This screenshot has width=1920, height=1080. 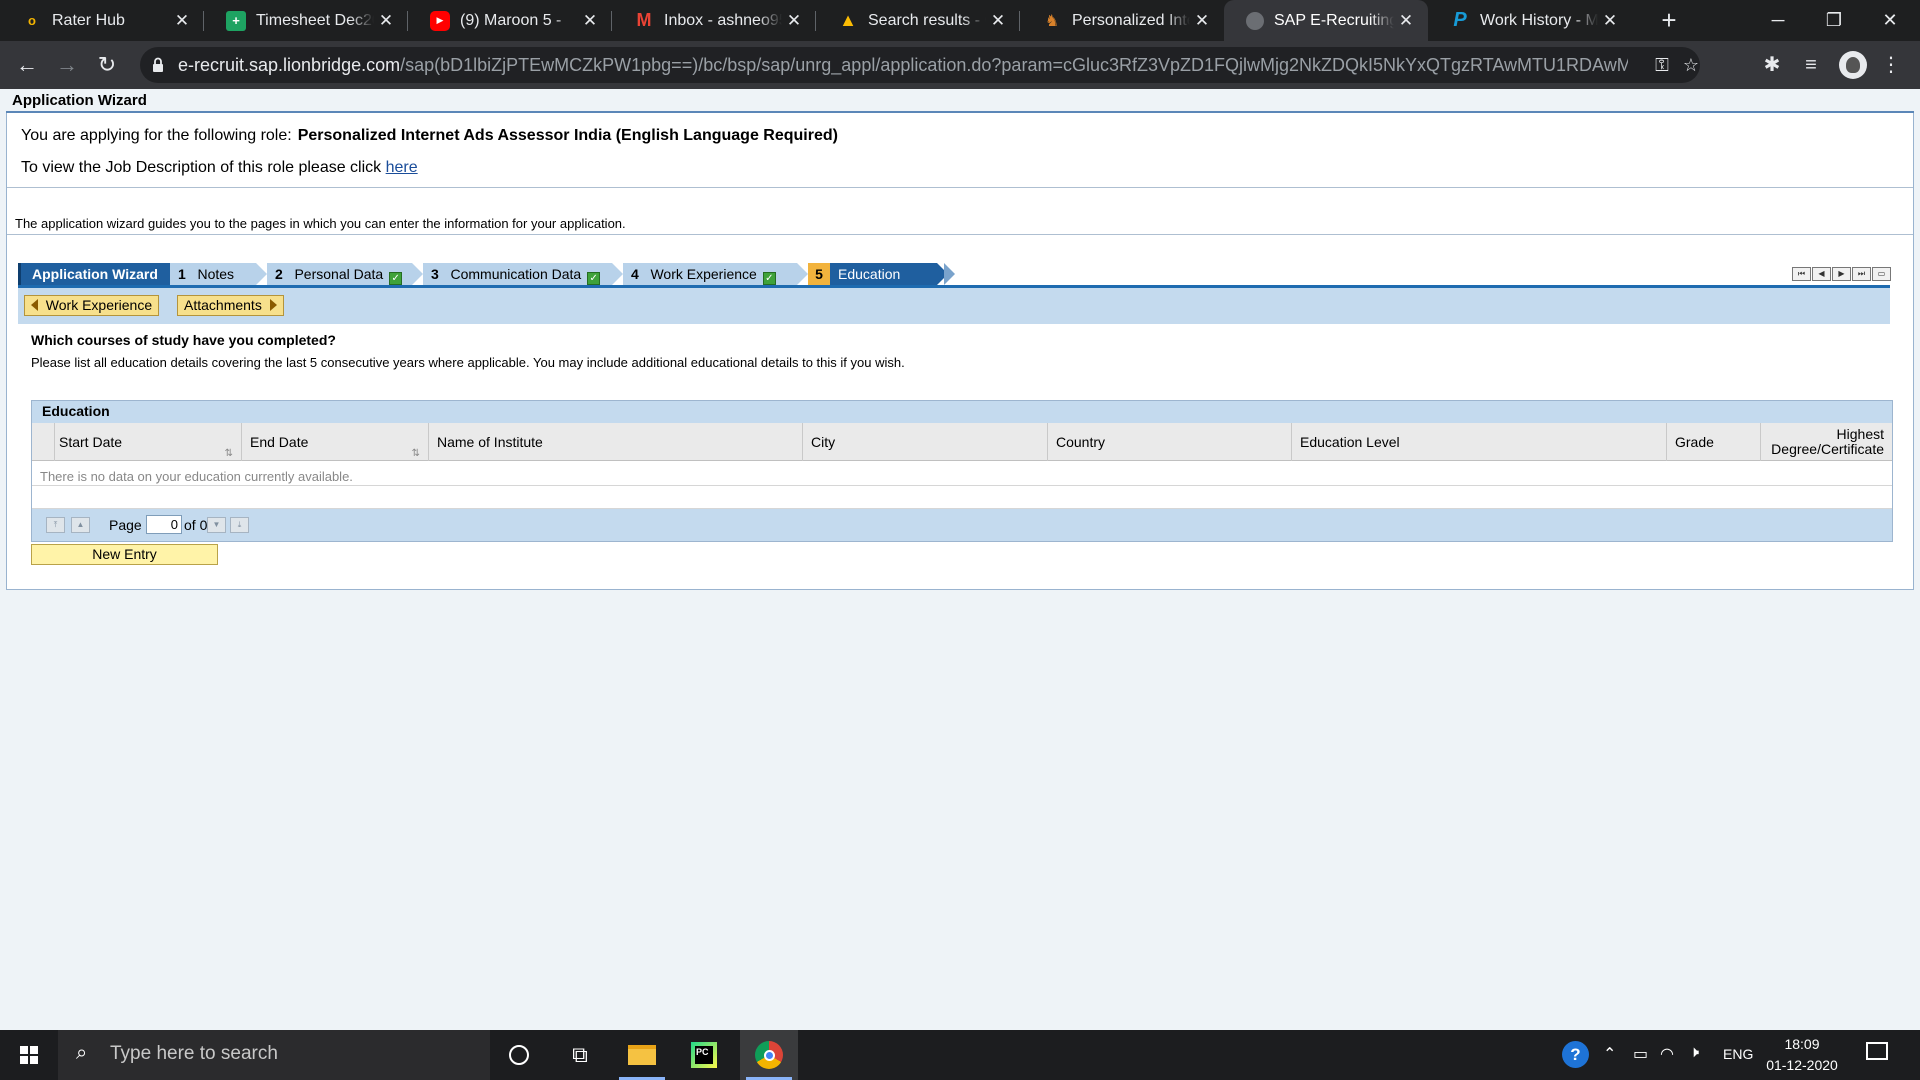 What do you see at coordinates (32, 20) in the screenshot?
I see `rater-hub-icon: o` at bounding box center [32, 20].